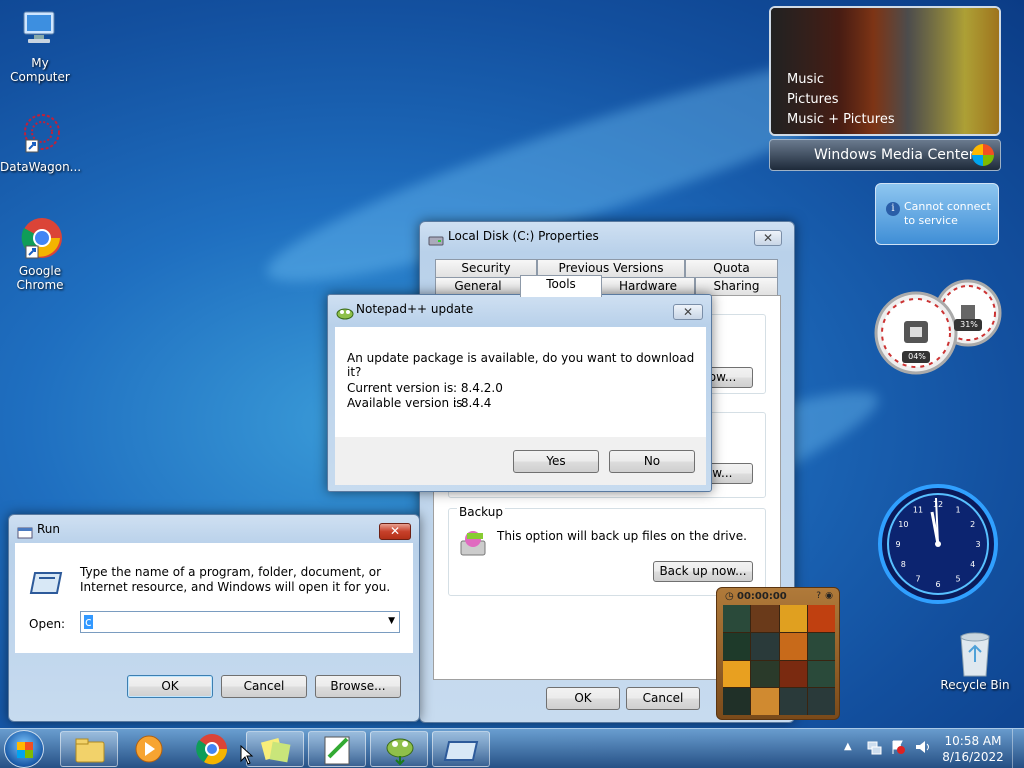 The height and width of the screenshot is (768, 1024). What do you see at coordinates (897, 544) in the screenshot?
I see `clock-number: 9` at bounding box center [897, 544].